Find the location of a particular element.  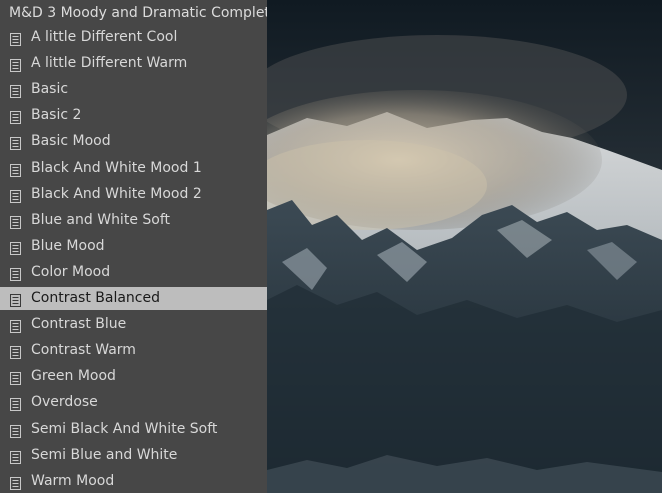

preset-label: Overdose is located at coordinates (64, 402).